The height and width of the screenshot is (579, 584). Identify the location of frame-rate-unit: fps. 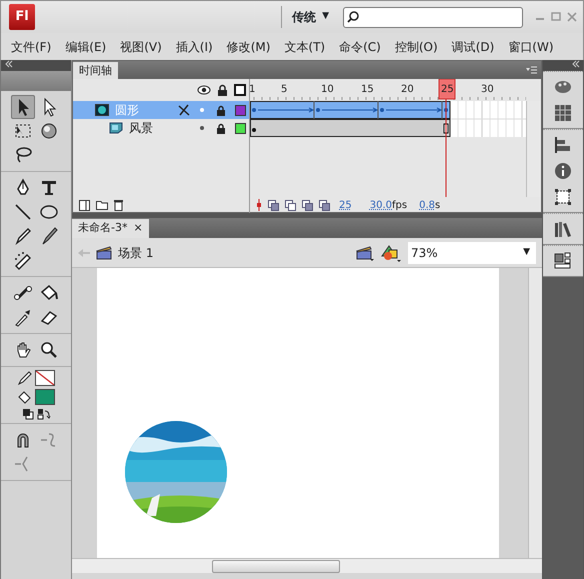
(400, 205).